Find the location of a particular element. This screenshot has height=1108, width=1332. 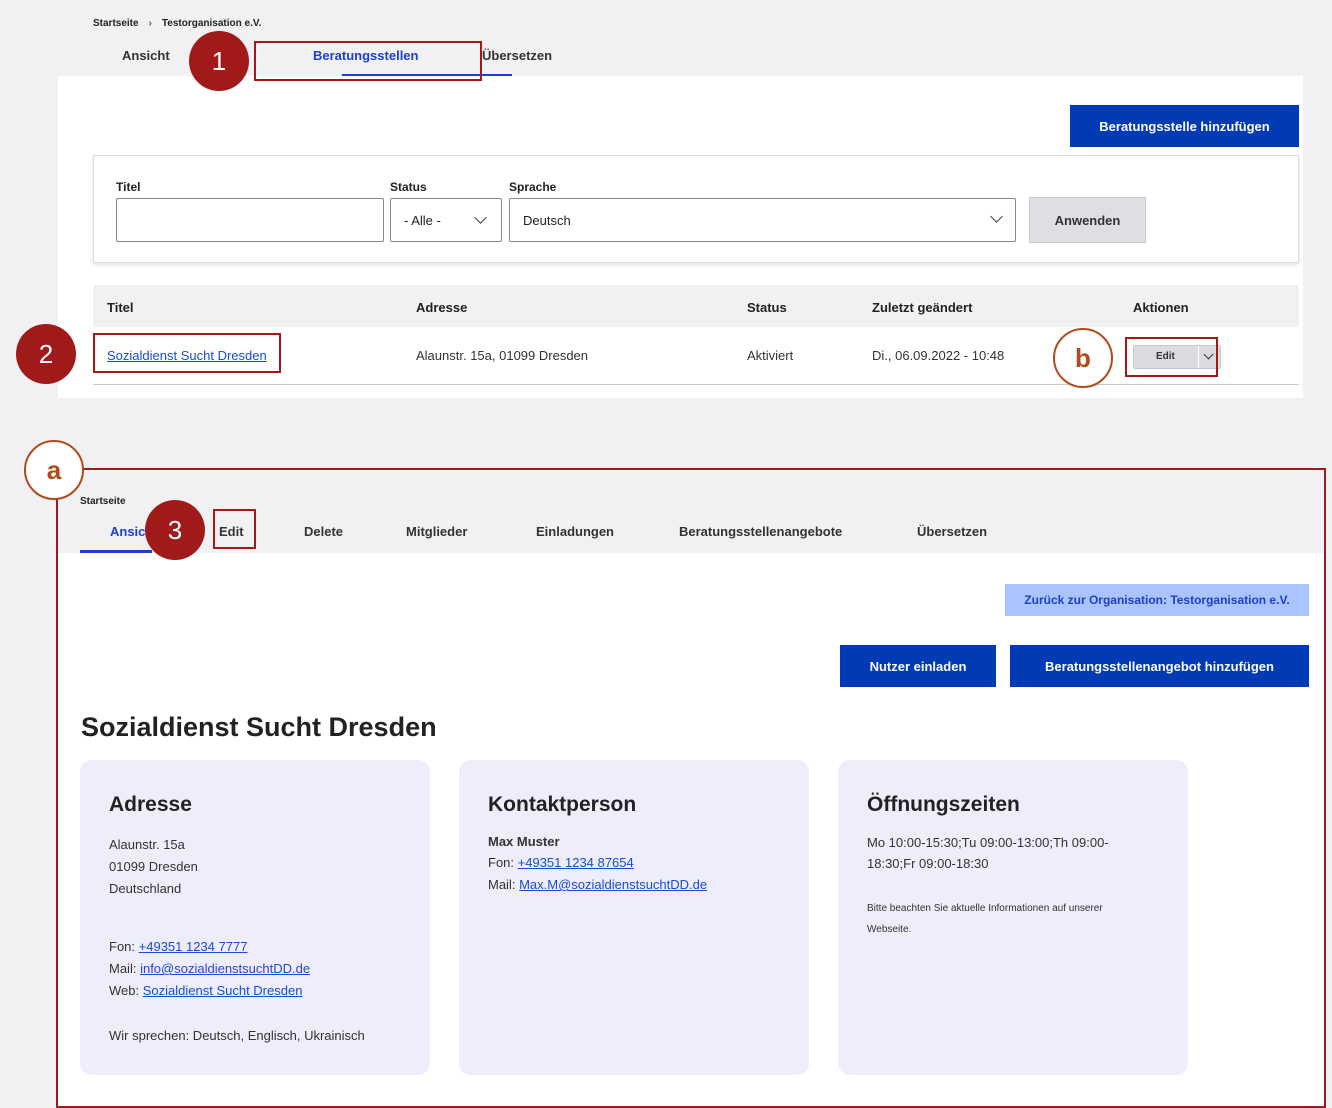

address-mail: Mail: info@sozialdienstsuchtDD.de is located at coordinates (209, 968).